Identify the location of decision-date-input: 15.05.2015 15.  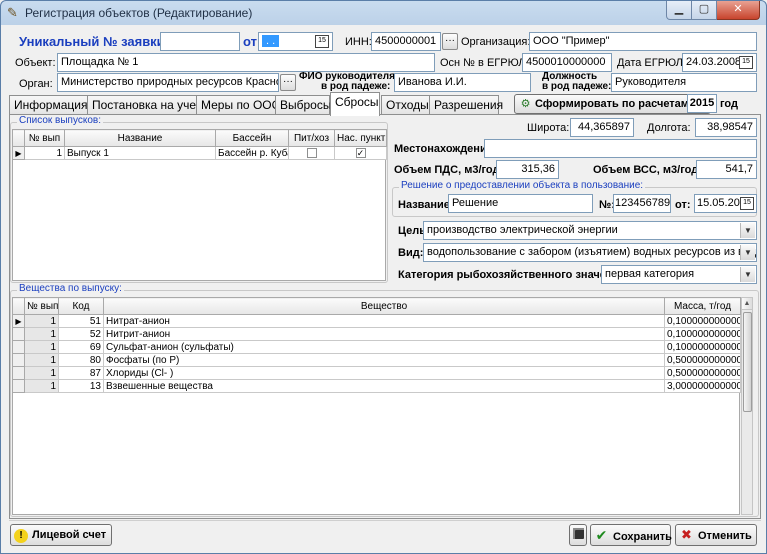
(725, 203).